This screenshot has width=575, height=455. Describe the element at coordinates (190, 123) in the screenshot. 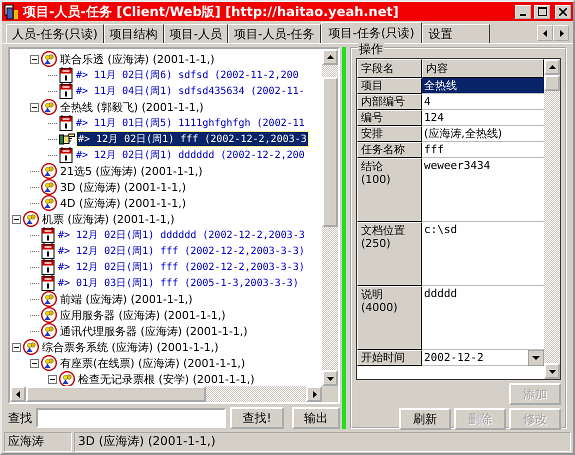

I see `tree-item: #> 11月 01日(周5) 1111ghfghfgh (2002-11` at that location.